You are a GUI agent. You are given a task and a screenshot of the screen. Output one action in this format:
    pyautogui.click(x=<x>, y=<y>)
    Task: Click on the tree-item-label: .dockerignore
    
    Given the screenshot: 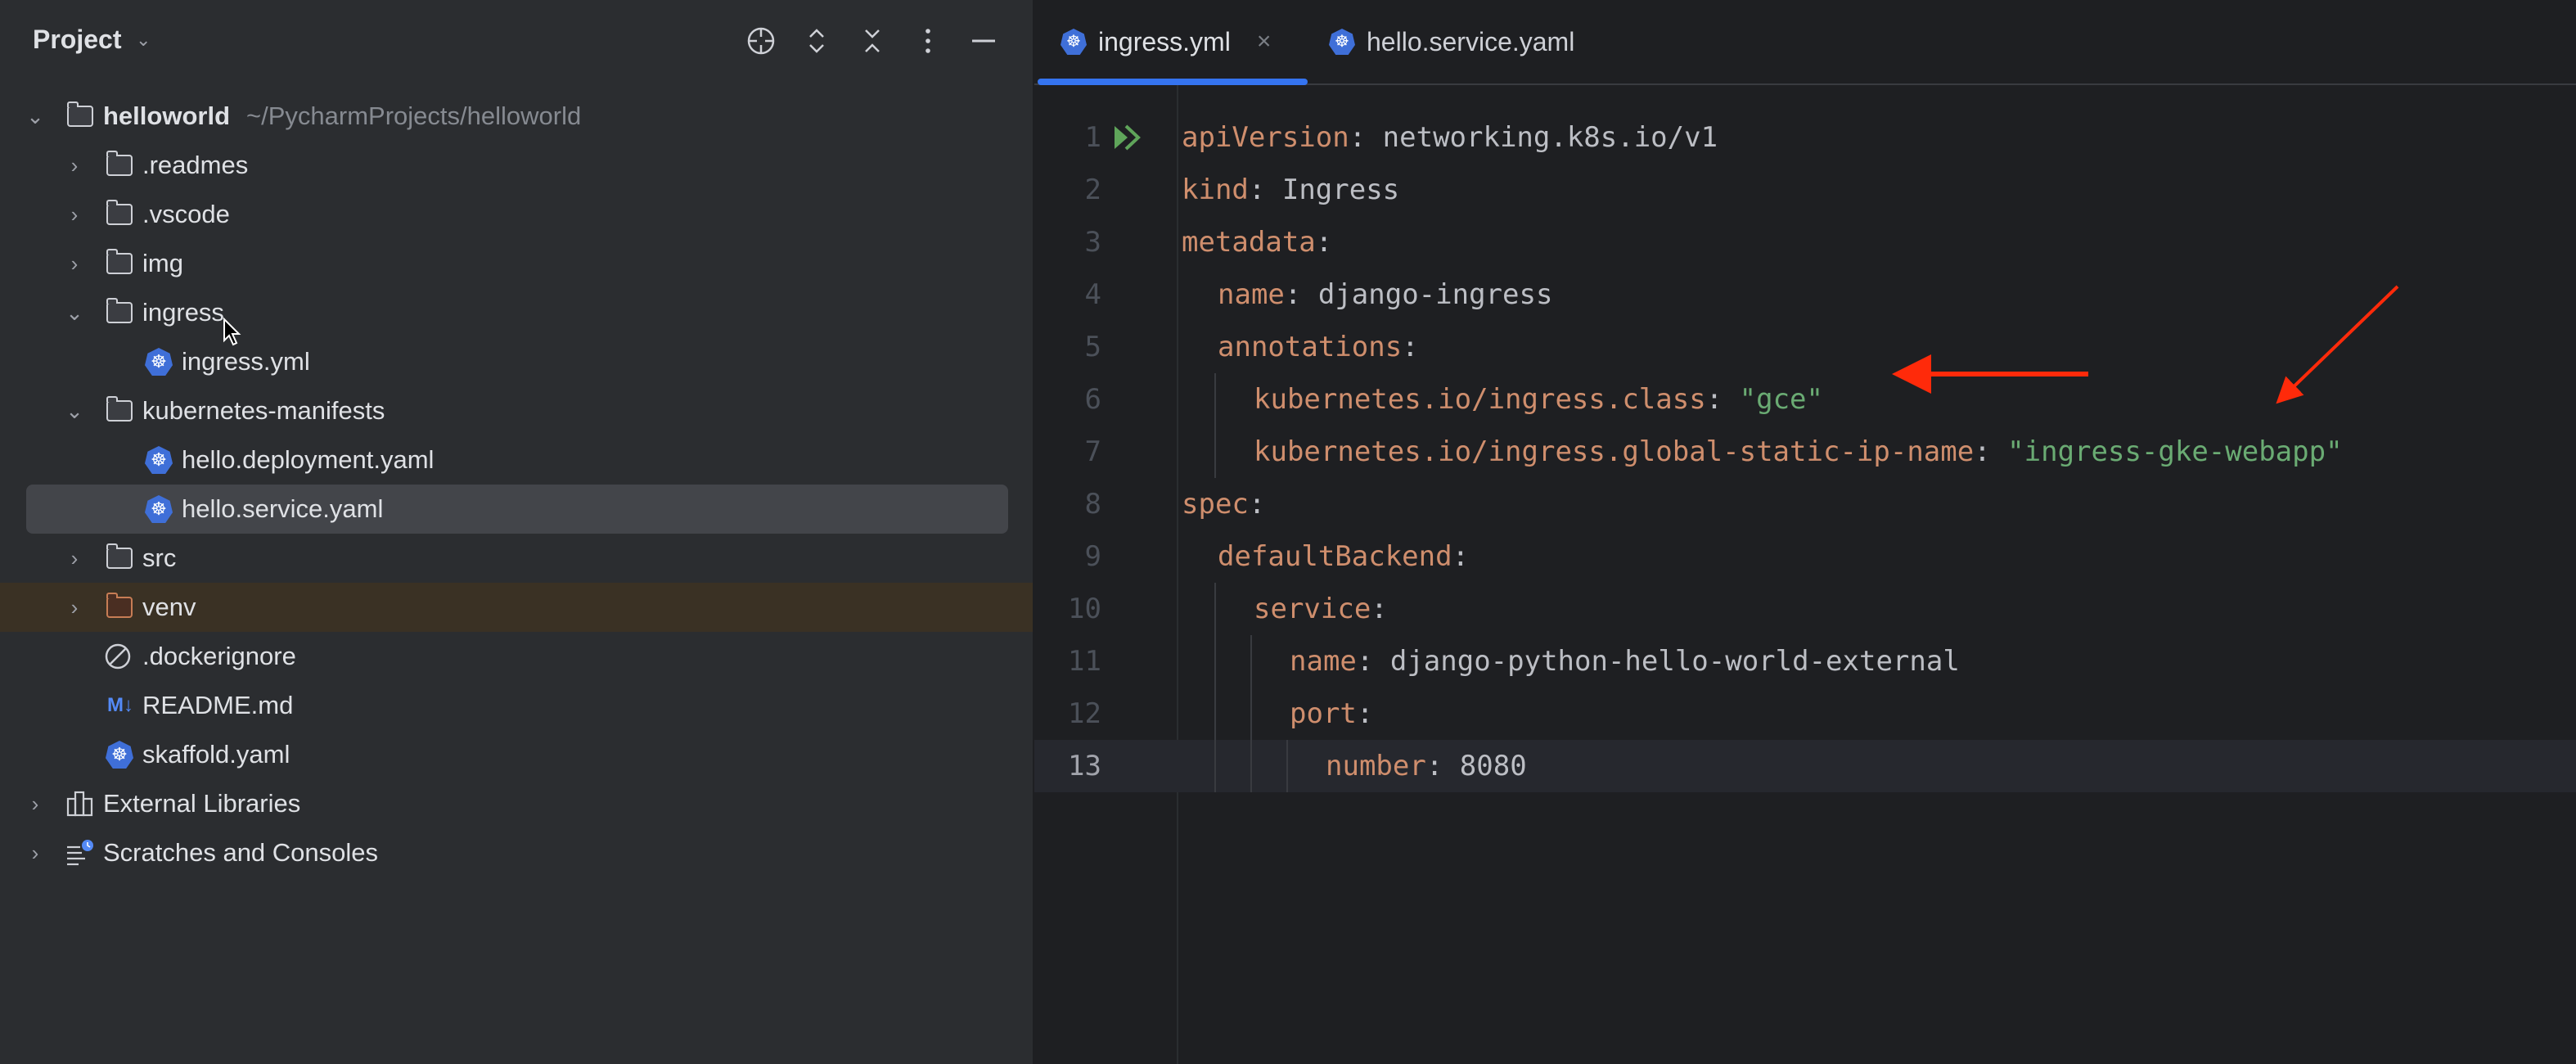 What is the action you would take?
    pyautogui.click(x=219, y=656)
    